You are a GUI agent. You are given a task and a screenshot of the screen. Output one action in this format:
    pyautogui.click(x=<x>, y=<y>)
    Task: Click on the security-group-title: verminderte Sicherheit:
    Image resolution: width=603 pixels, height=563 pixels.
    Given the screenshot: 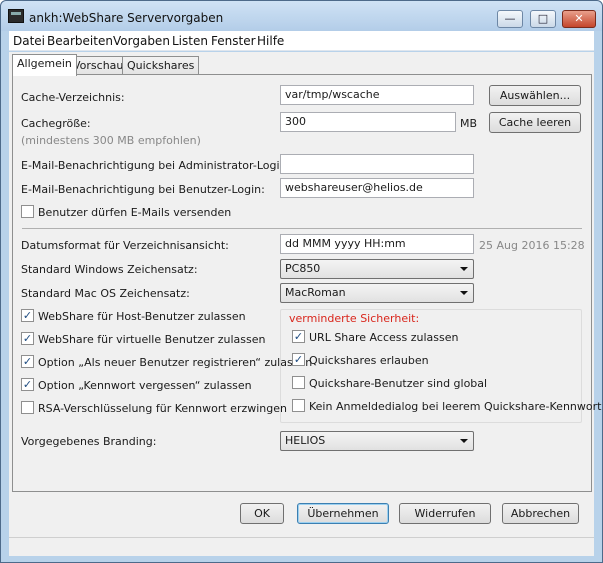 What is the action you would take?
    pyautogui.click(x=354, y=318)
    